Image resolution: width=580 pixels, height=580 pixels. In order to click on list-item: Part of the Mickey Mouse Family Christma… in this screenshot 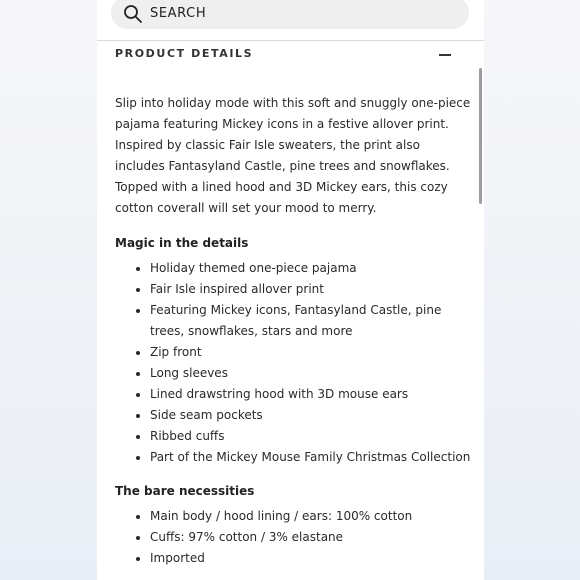, I will do `click(311, 457)`.